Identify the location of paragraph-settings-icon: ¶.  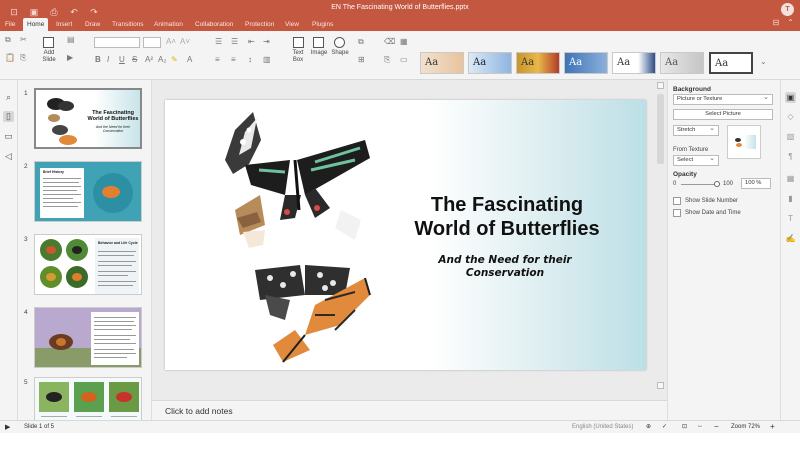
(790, 156).